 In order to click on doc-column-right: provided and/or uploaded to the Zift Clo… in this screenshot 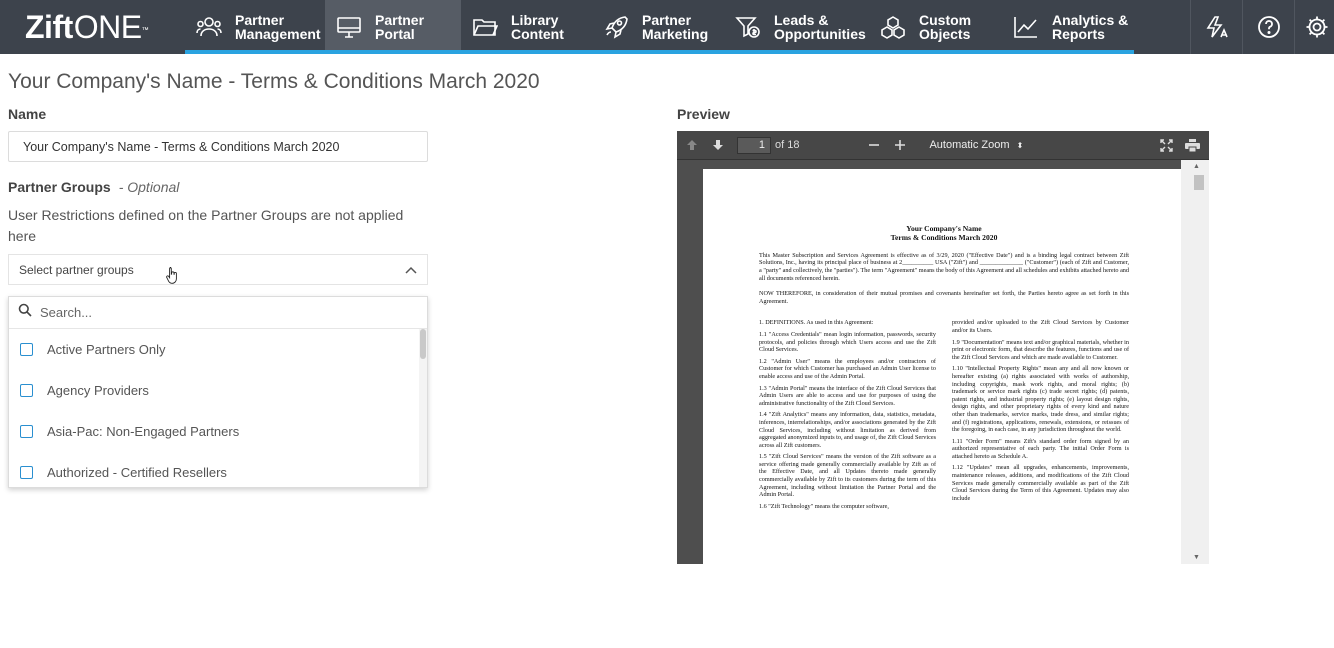, I will do `click(1040, 412)`.